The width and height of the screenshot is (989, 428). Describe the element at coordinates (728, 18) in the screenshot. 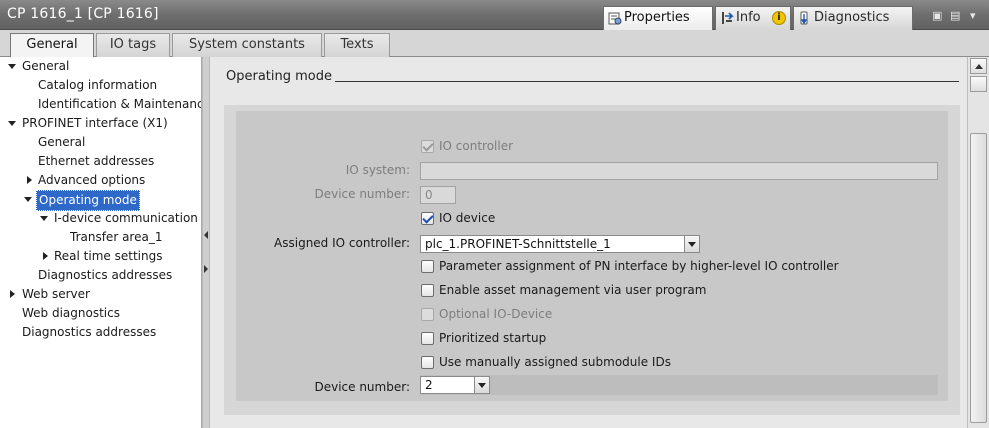

I see `info-icon` at that location.